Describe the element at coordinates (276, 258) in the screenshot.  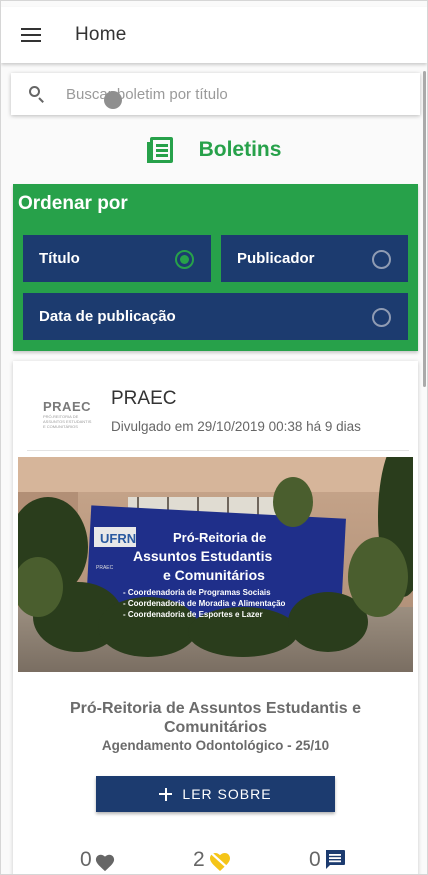
I see `sort-option-label: Publicador` at that location.